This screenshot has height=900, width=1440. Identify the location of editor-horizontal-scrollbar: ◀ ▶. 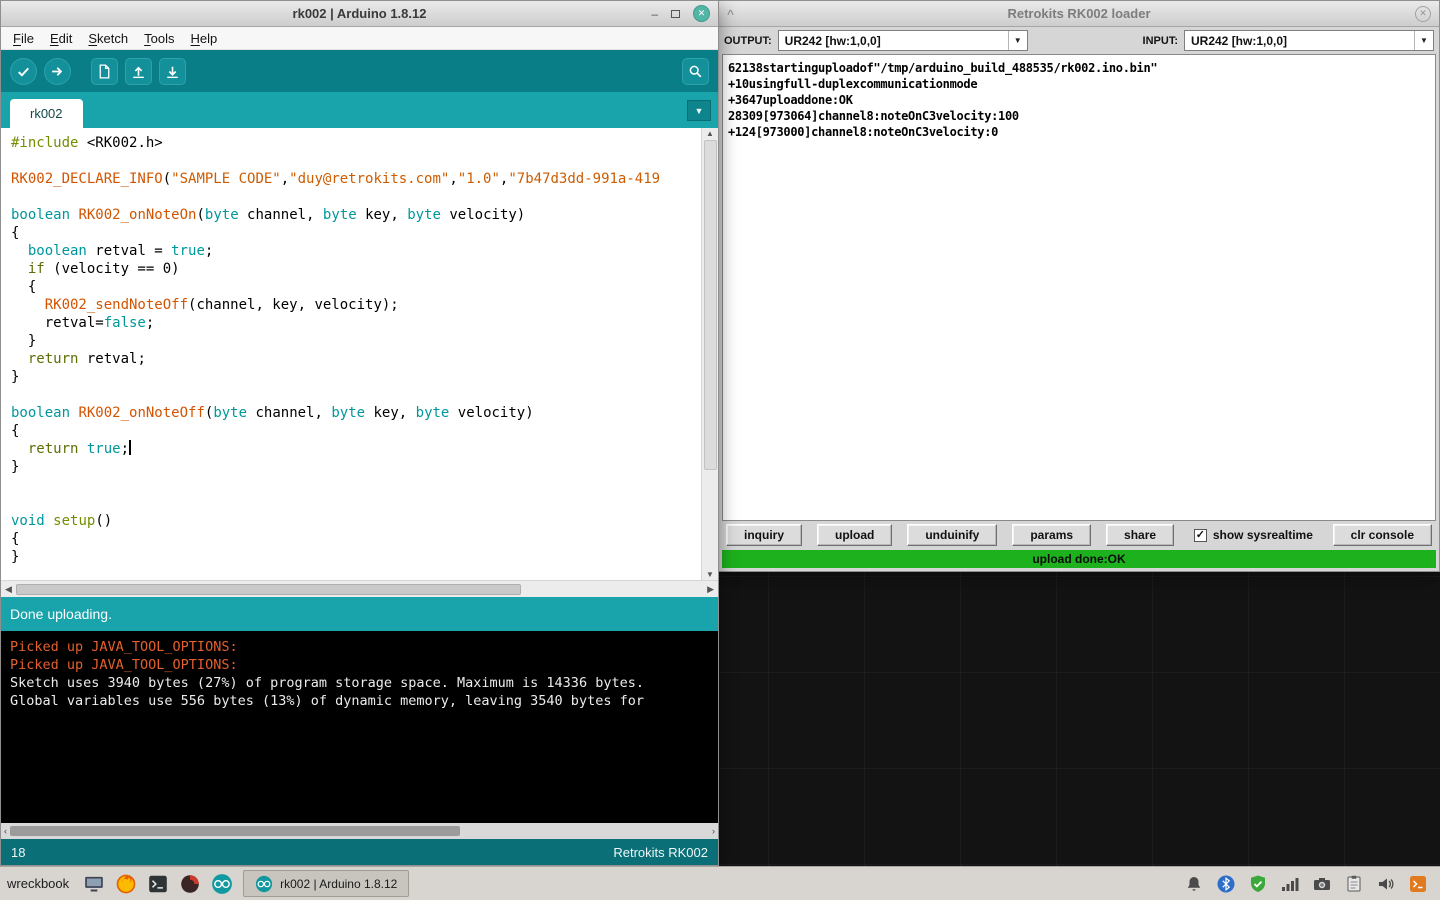
(359, 588).